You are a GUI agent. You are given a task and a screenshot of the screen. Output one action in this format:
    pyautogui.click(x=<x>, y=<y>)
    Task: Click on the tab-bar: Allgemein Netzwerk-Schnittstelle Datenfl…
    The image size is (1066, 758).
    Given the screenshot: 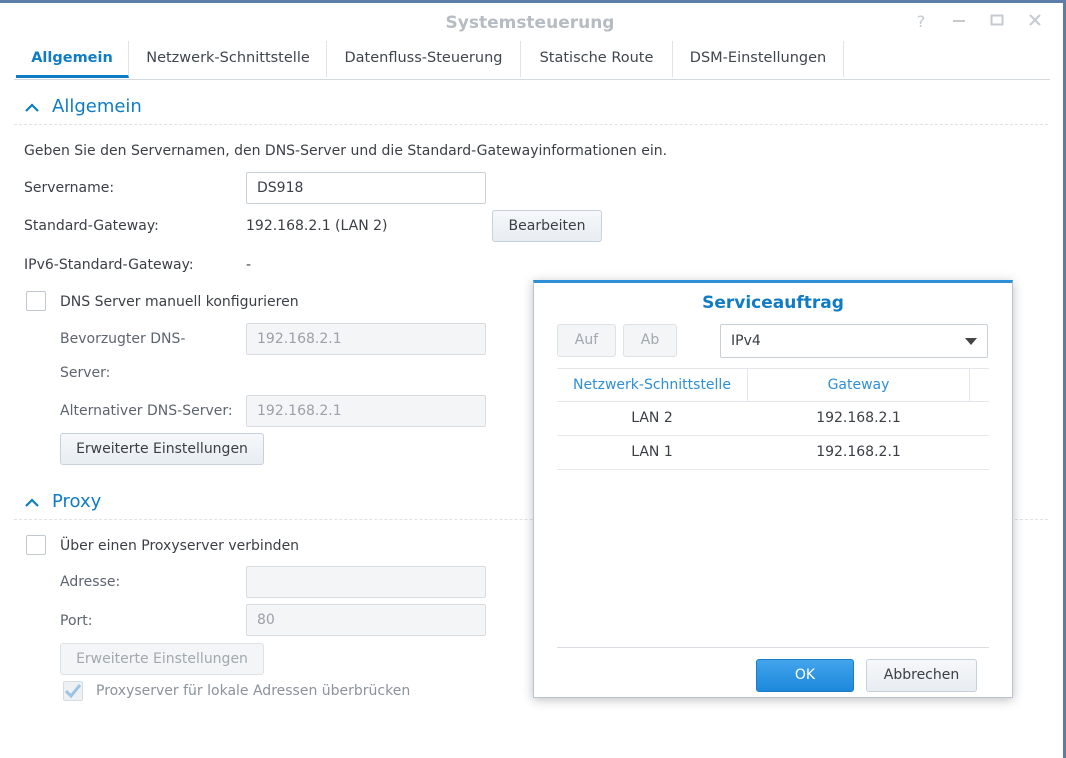 What is the action you would take?
    pyautogui.click(x=532, y=60)
    